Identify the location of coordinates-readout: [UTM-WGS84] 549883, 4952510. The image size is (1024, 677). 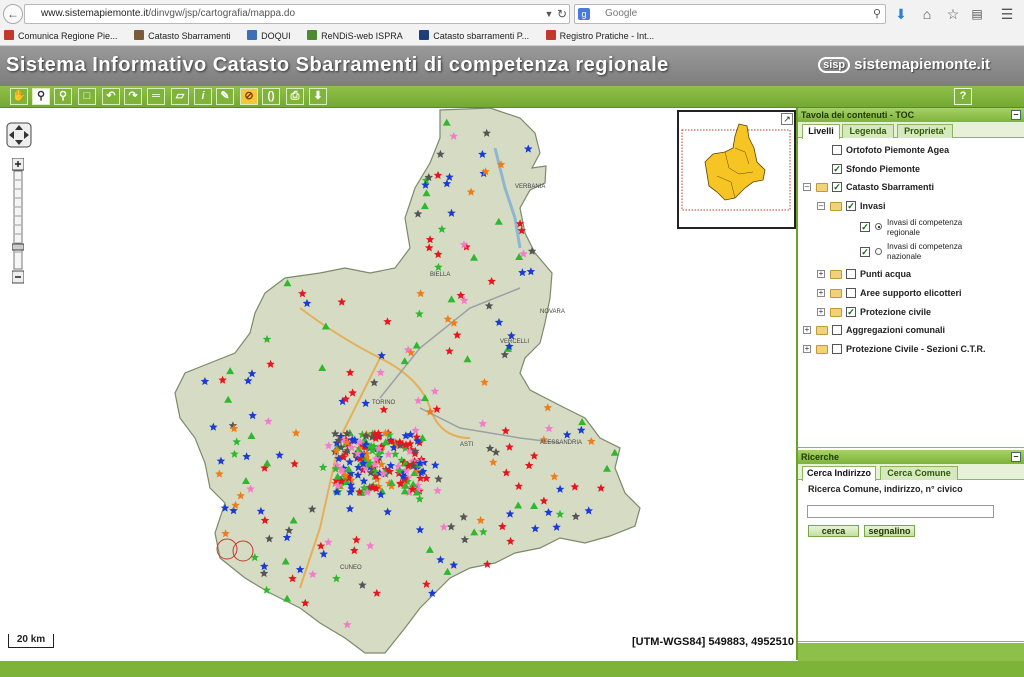
(712, 642).